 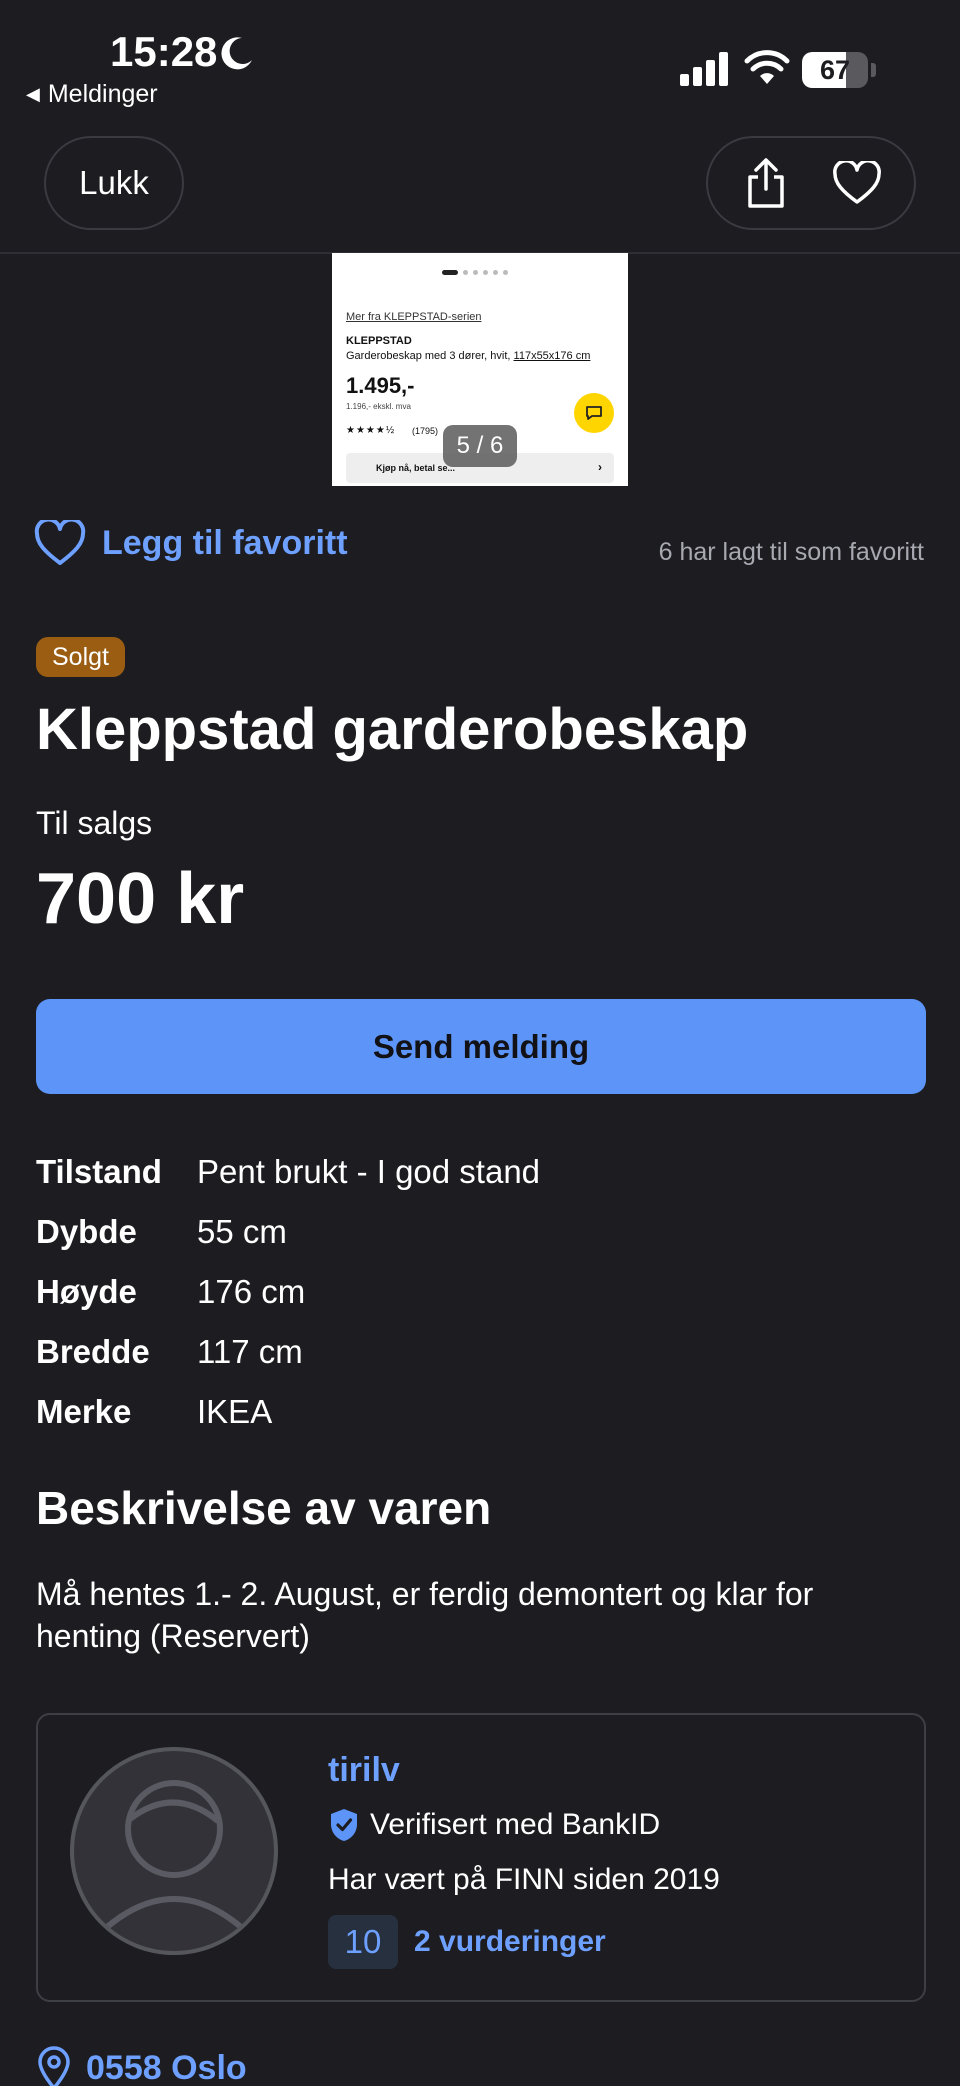 What do you see at coordinates (94, 823) in the screenshot?
I see `sale-type: Til salgs` at bounding box center [94, 823].